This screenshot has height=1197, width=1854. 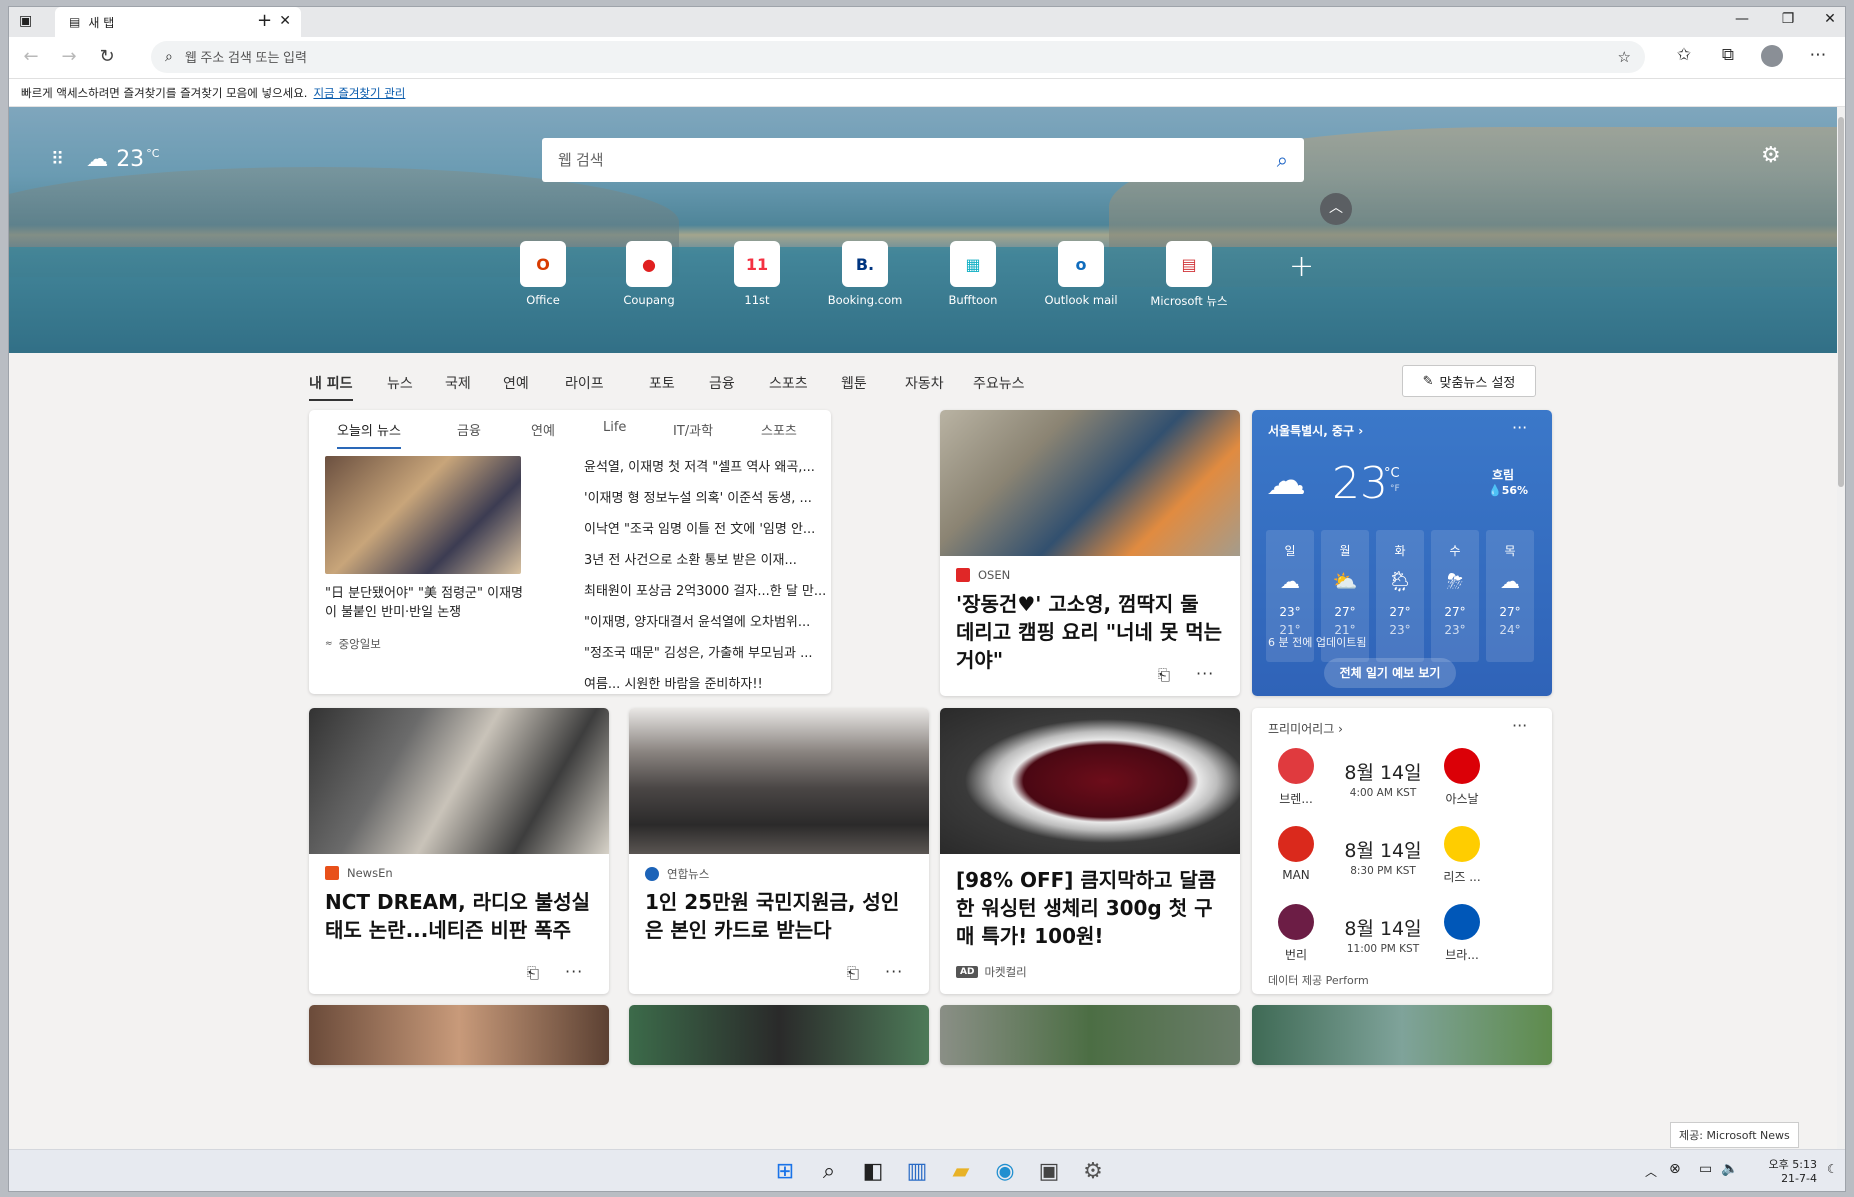 What do you see at coordinates (865, 274) in the screenshot?
I see `quicklink-3: B. Booking.com` at bounding box center [865, 274].